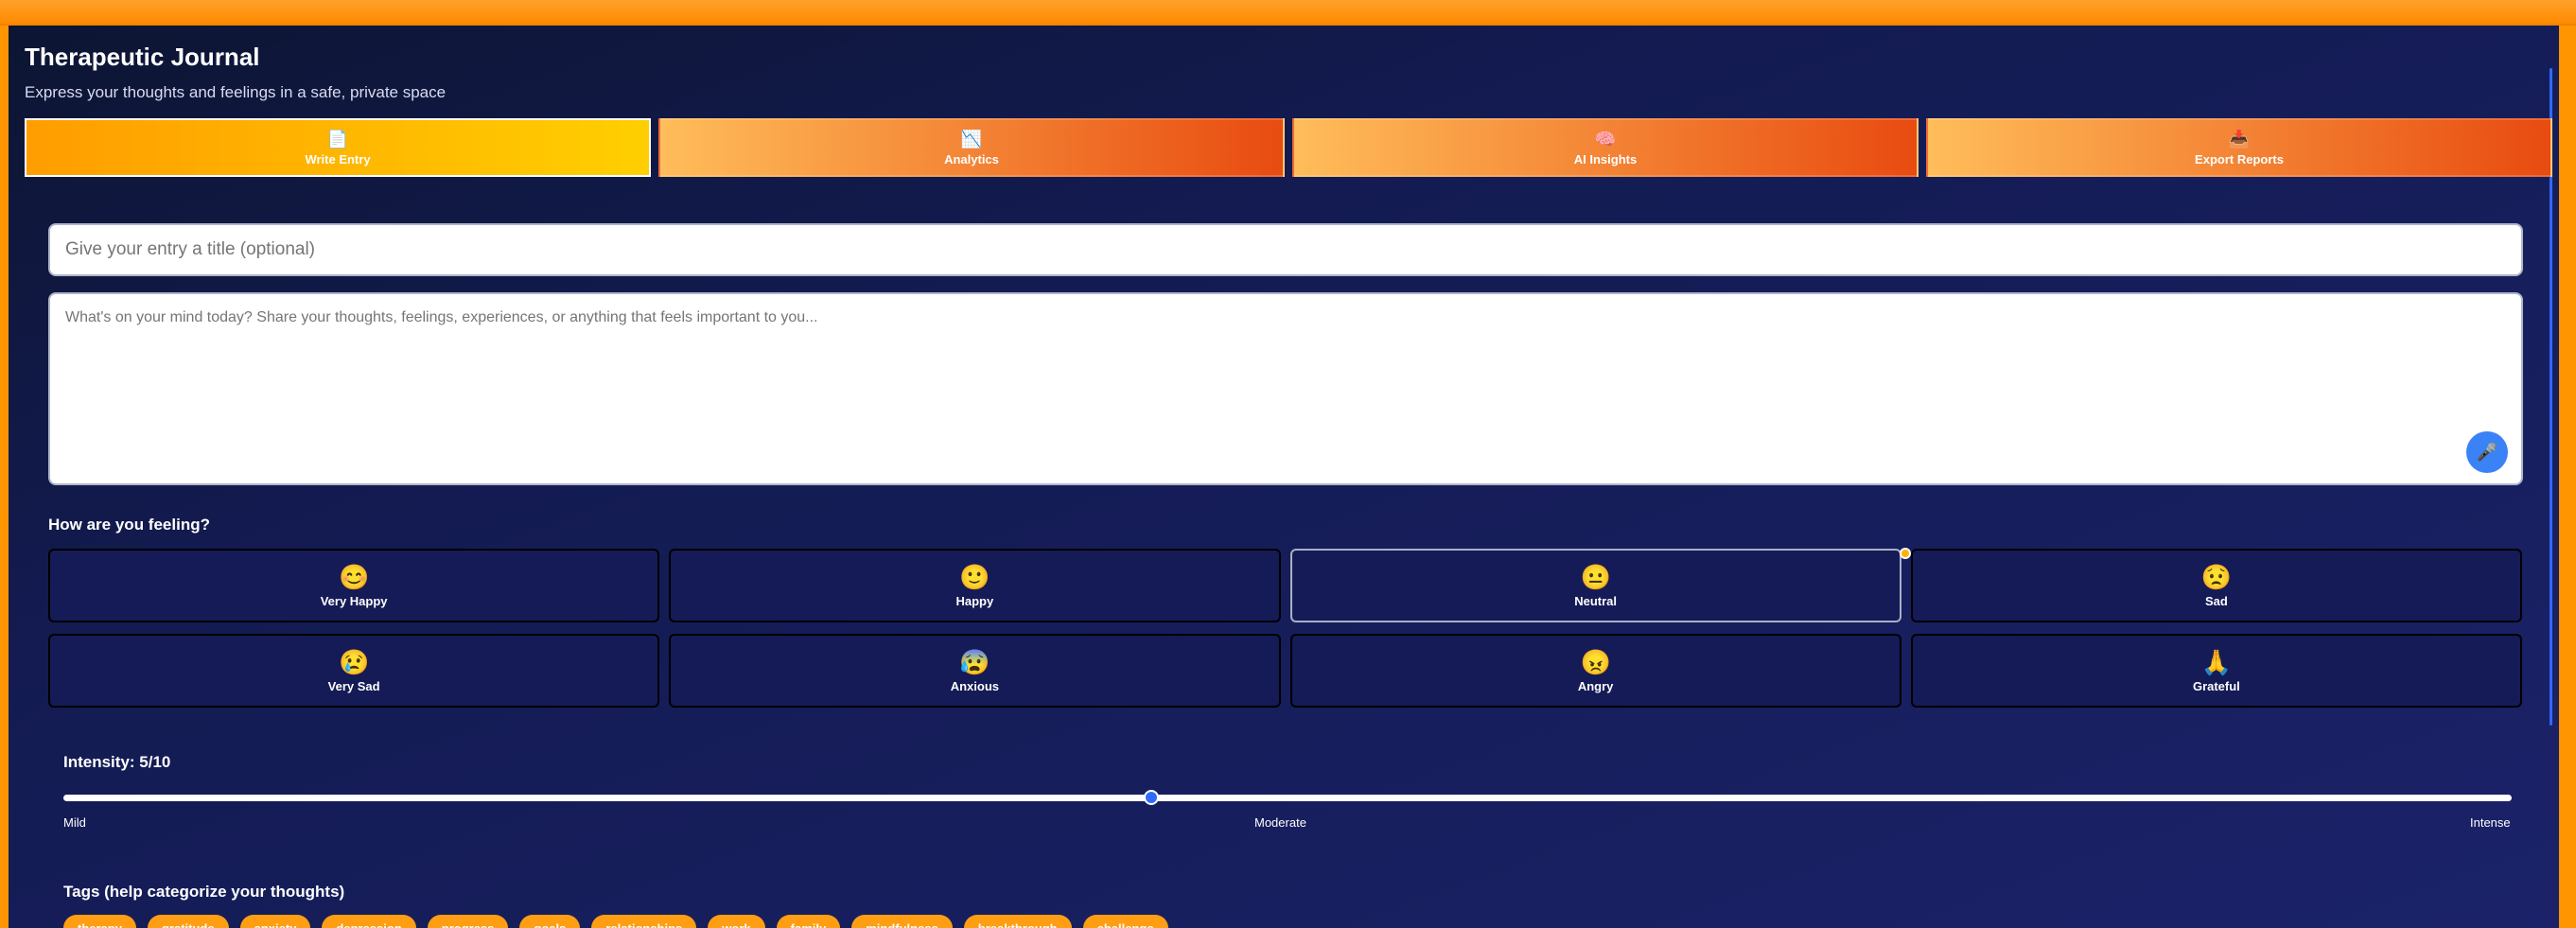  Describe the element at coordinates (188, 922) in the screenshot. I see `tag-gratitude: gratitude` at that location.